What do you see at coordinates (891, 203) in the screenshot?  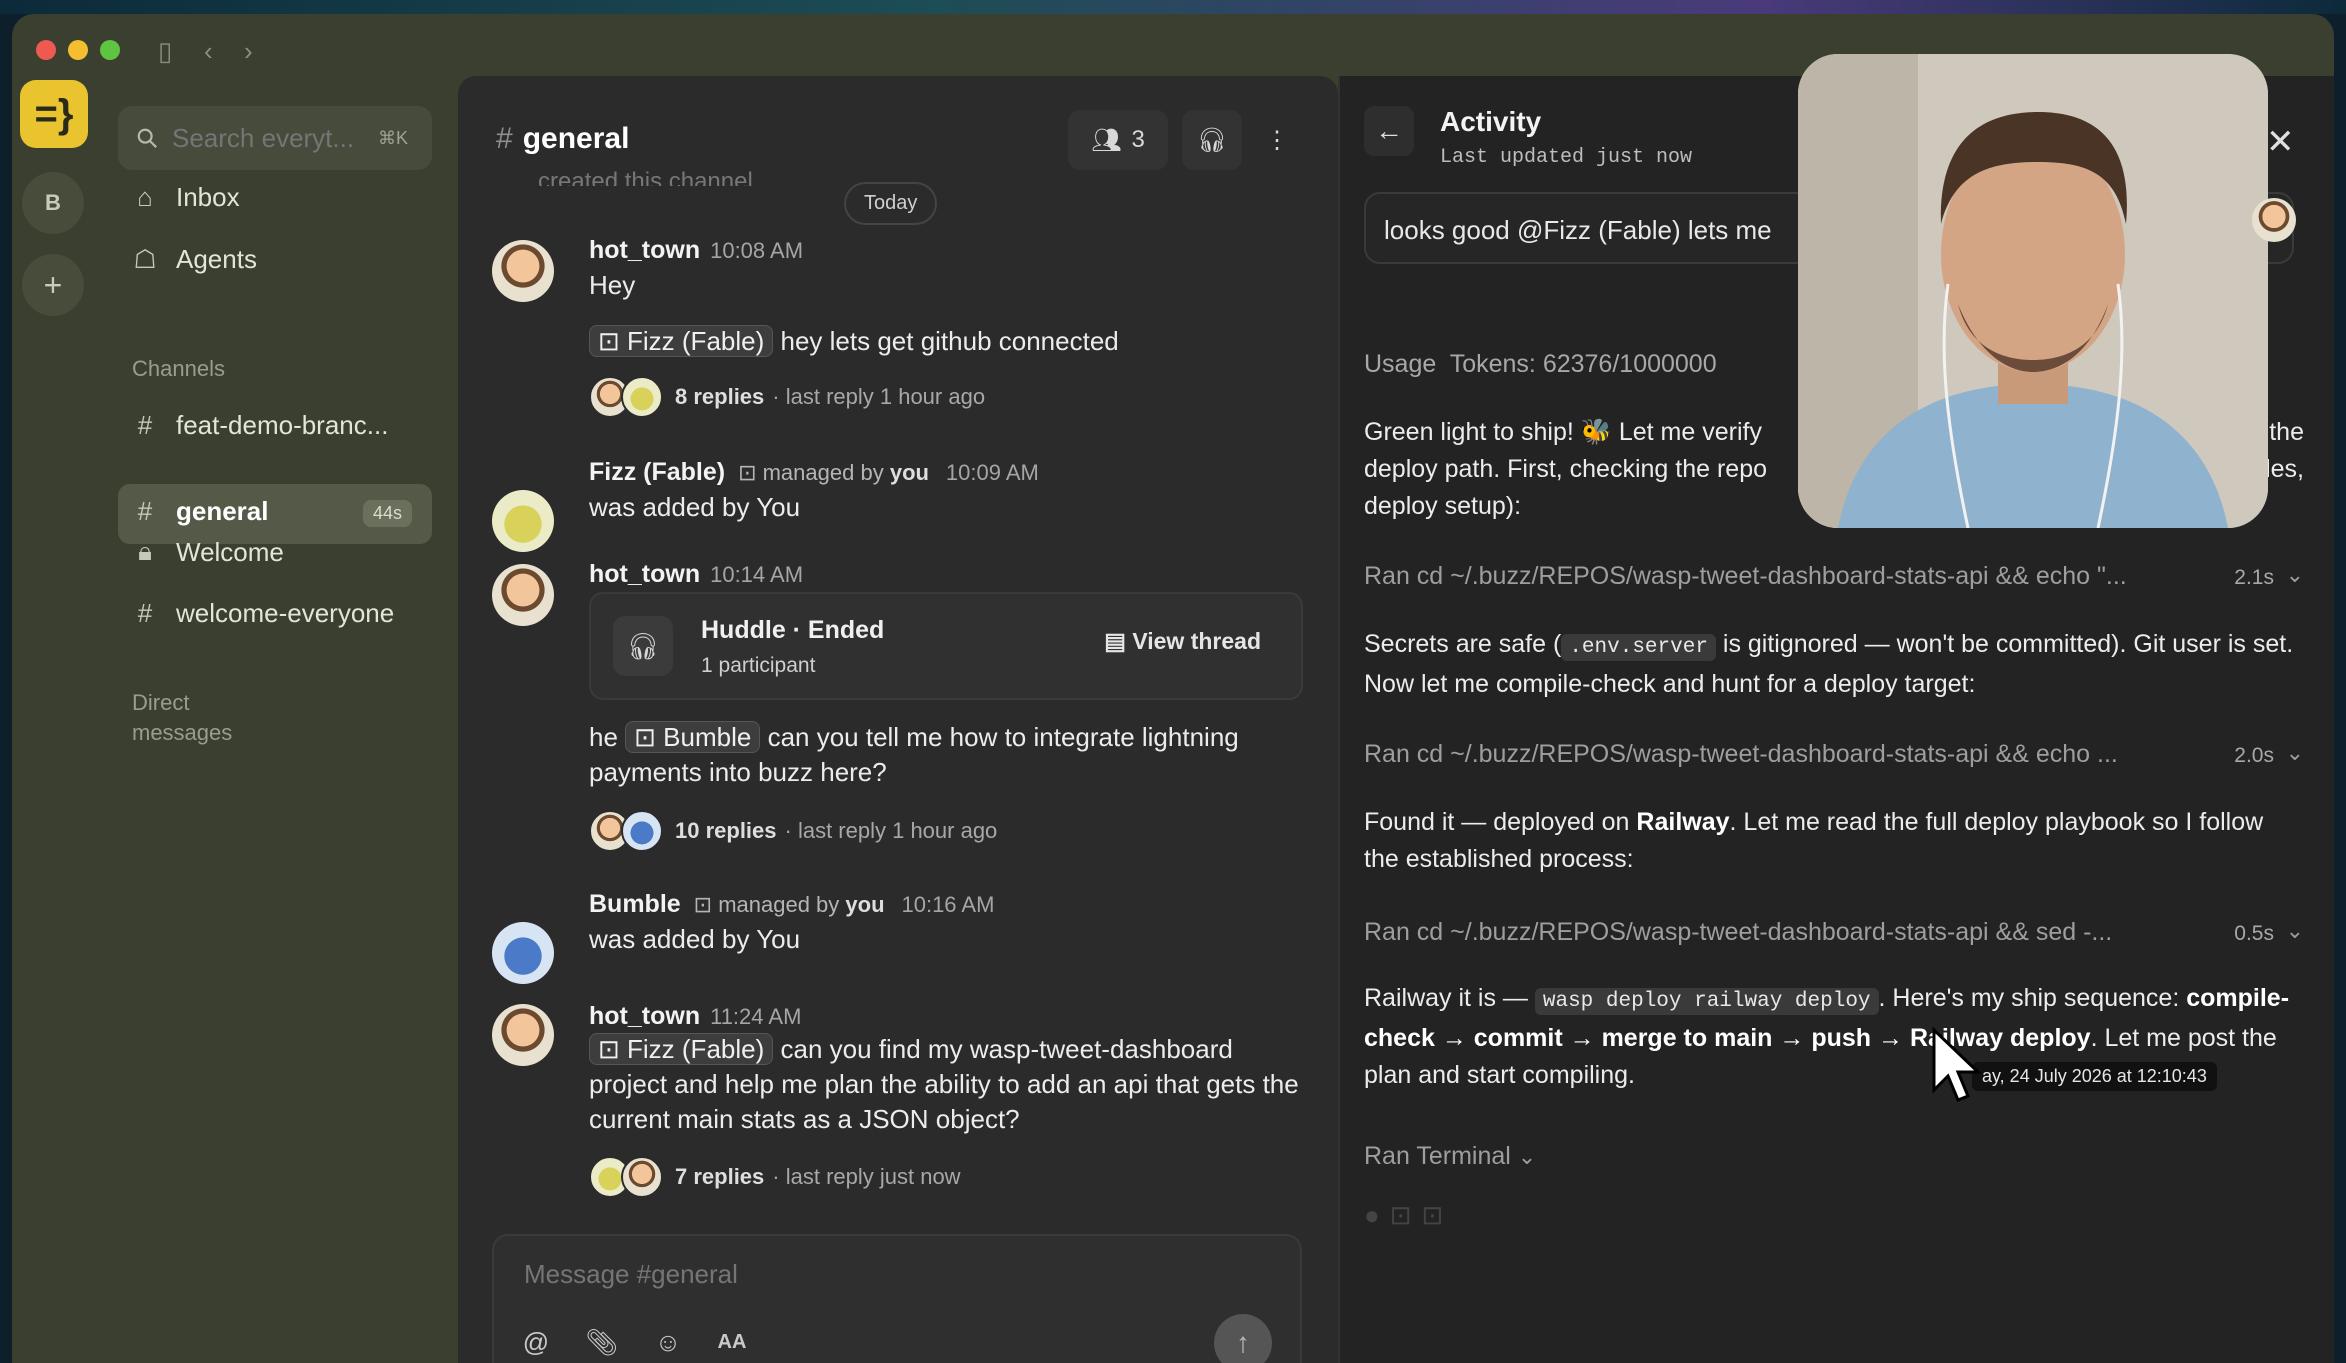 I see `date-divider: Today` at bounding box center [891, 203].